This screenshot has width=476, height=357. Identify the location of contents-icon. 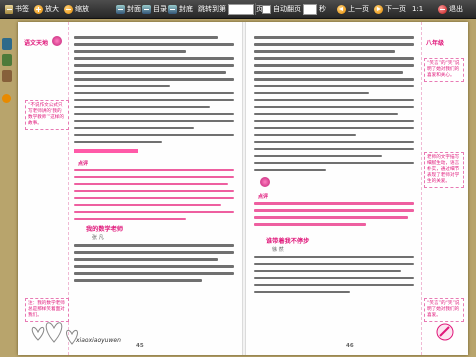
(146, 9).